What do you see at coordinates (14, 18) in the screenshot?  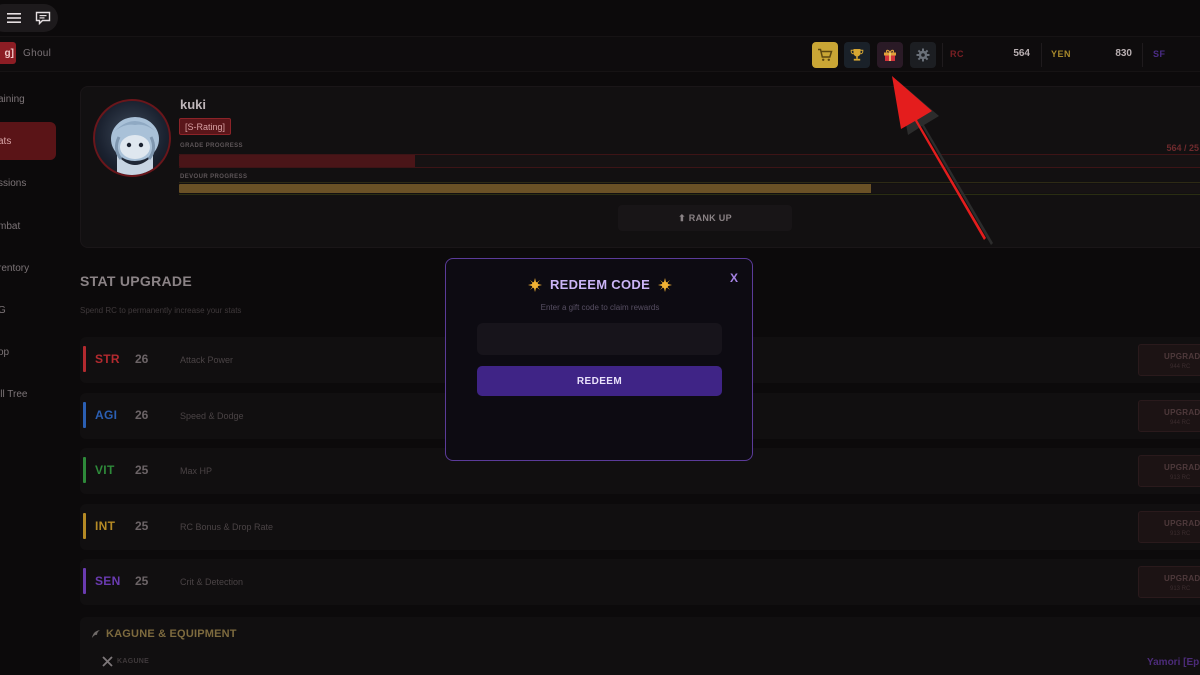 I see `hamburger-icon` at bounding box center [14, 18].